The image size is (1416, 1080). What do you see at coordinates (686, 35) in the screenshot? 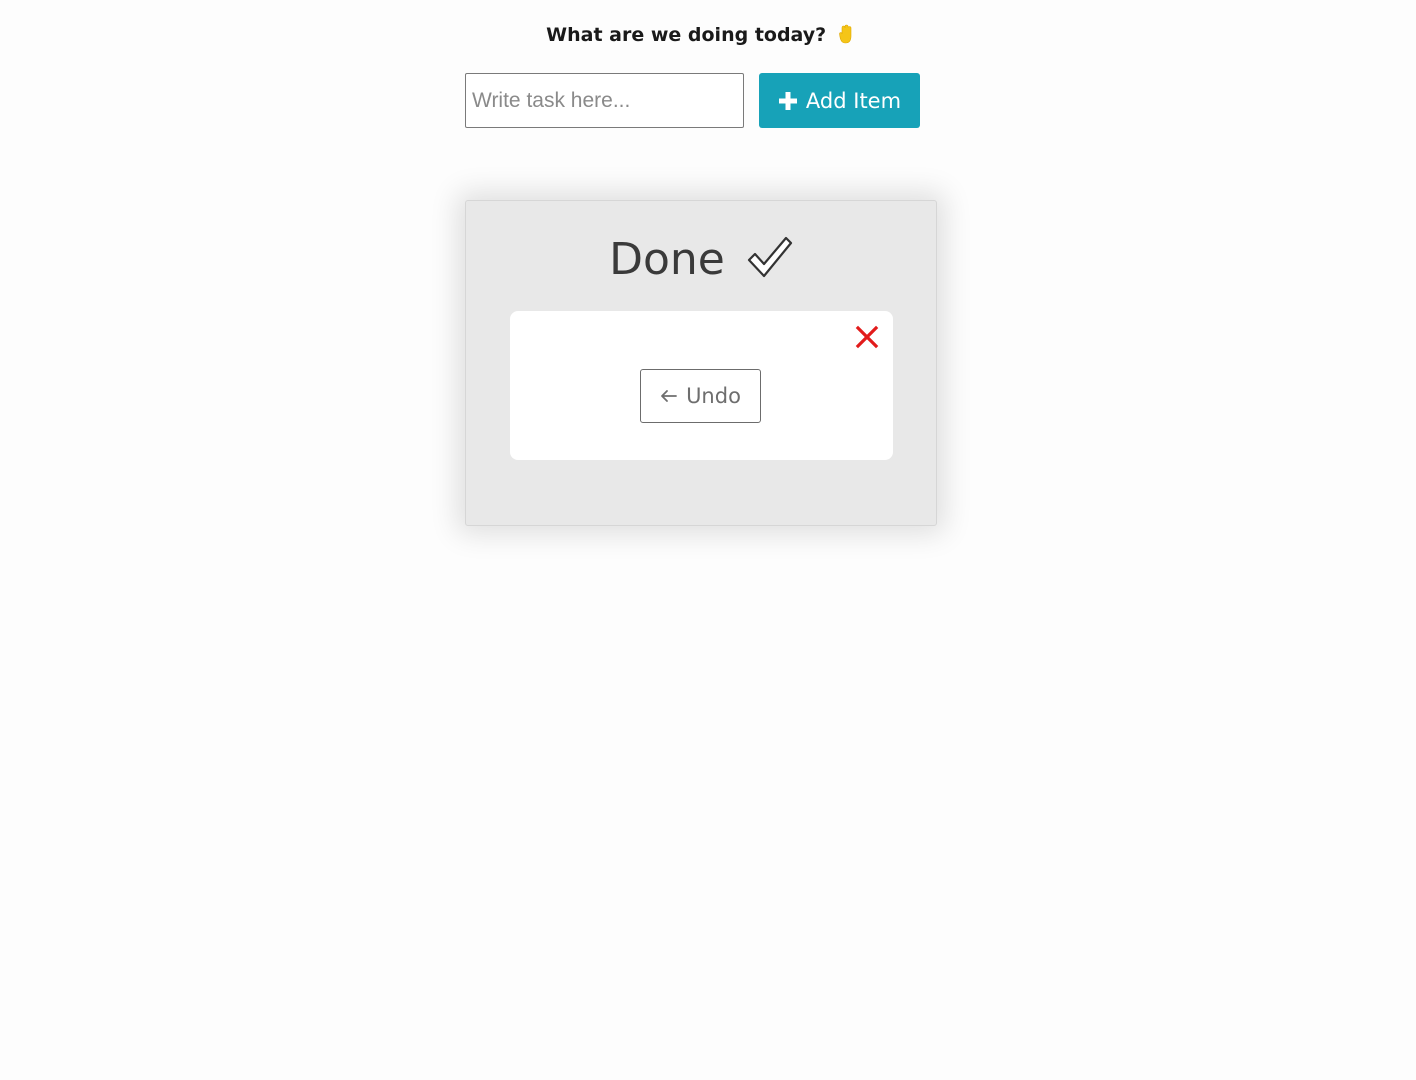
I see `page-title: What are we doing today?` at bounding box center [686, 35].